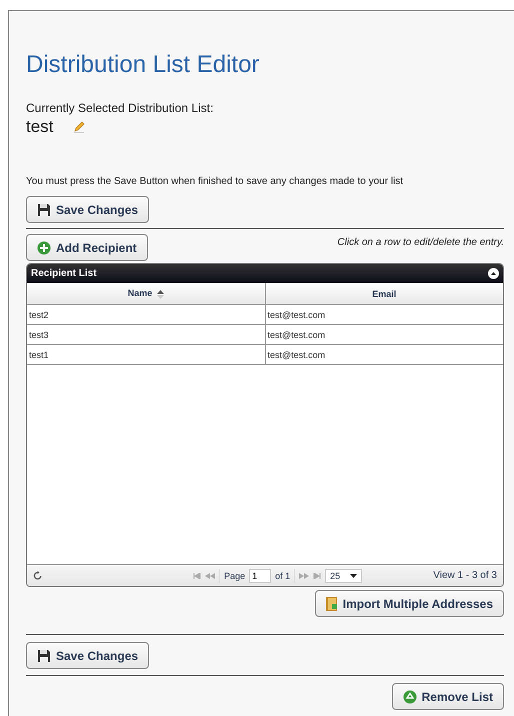 The image size is (514, 716). Describe the element at coordinates (317, 575) in the screenshot. I see `last-page-icon` at that location.